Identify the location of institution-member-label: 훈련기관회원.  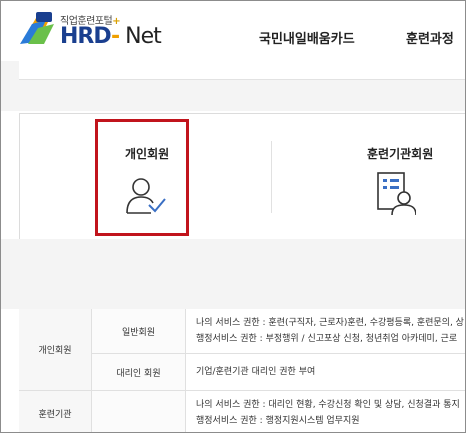
(400, 154).